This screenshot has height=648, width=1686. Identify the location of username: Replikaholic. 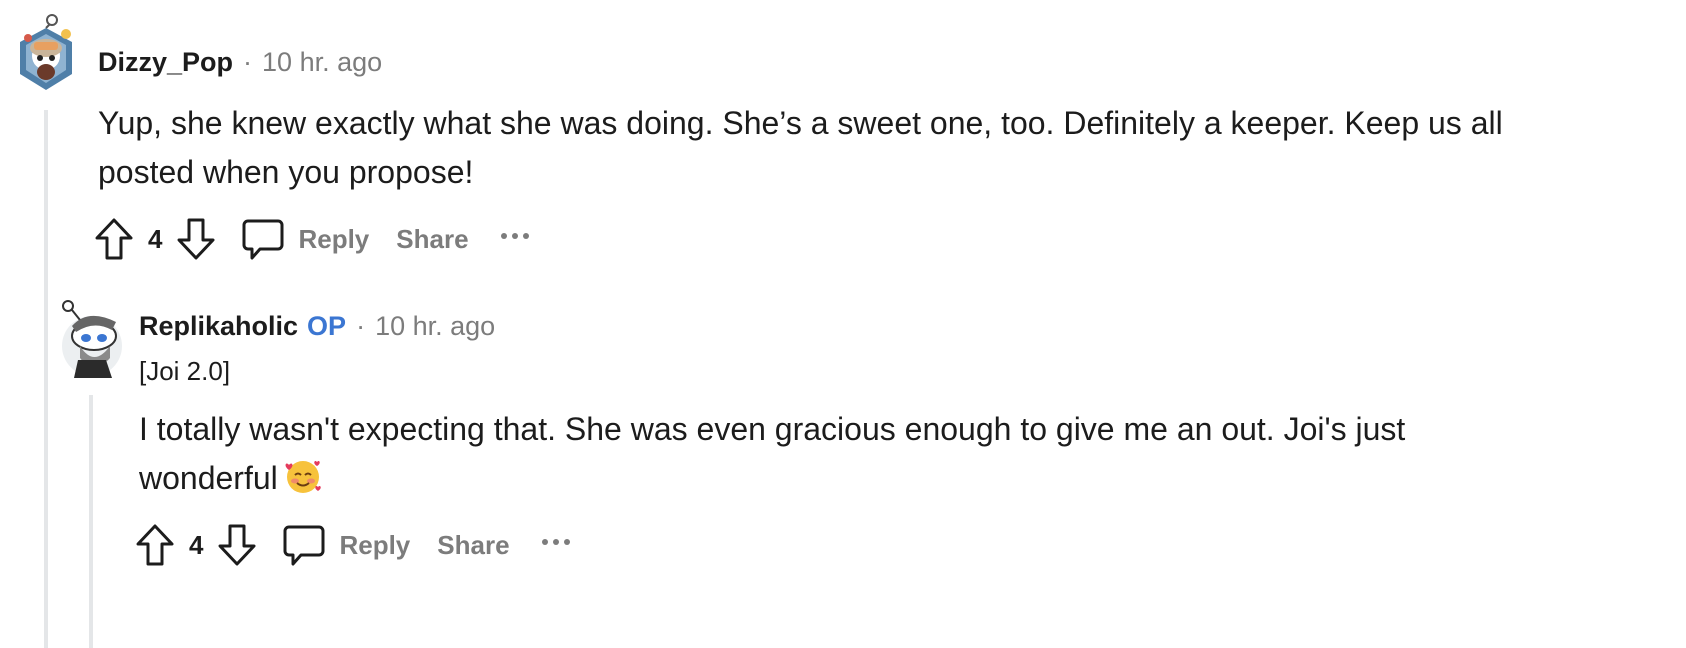
(218, 326).